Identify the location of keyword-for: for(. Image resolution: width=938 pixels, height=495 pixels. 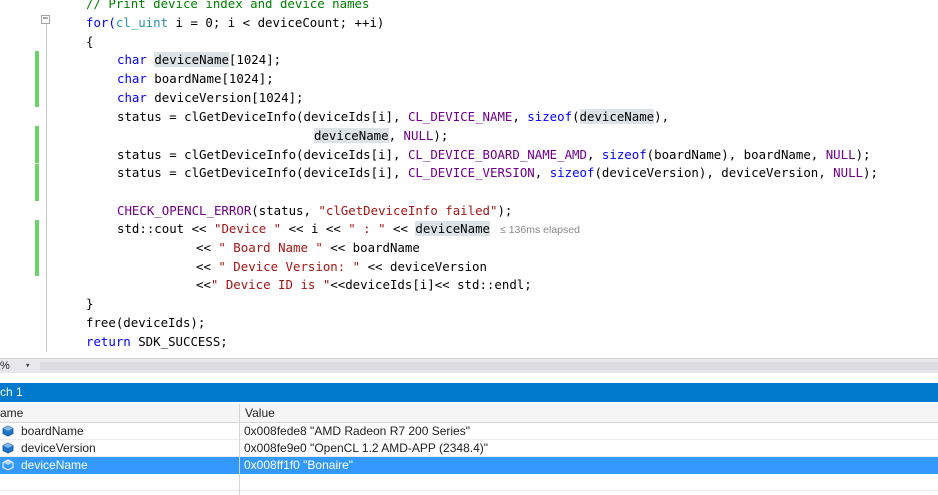
(101, 22).